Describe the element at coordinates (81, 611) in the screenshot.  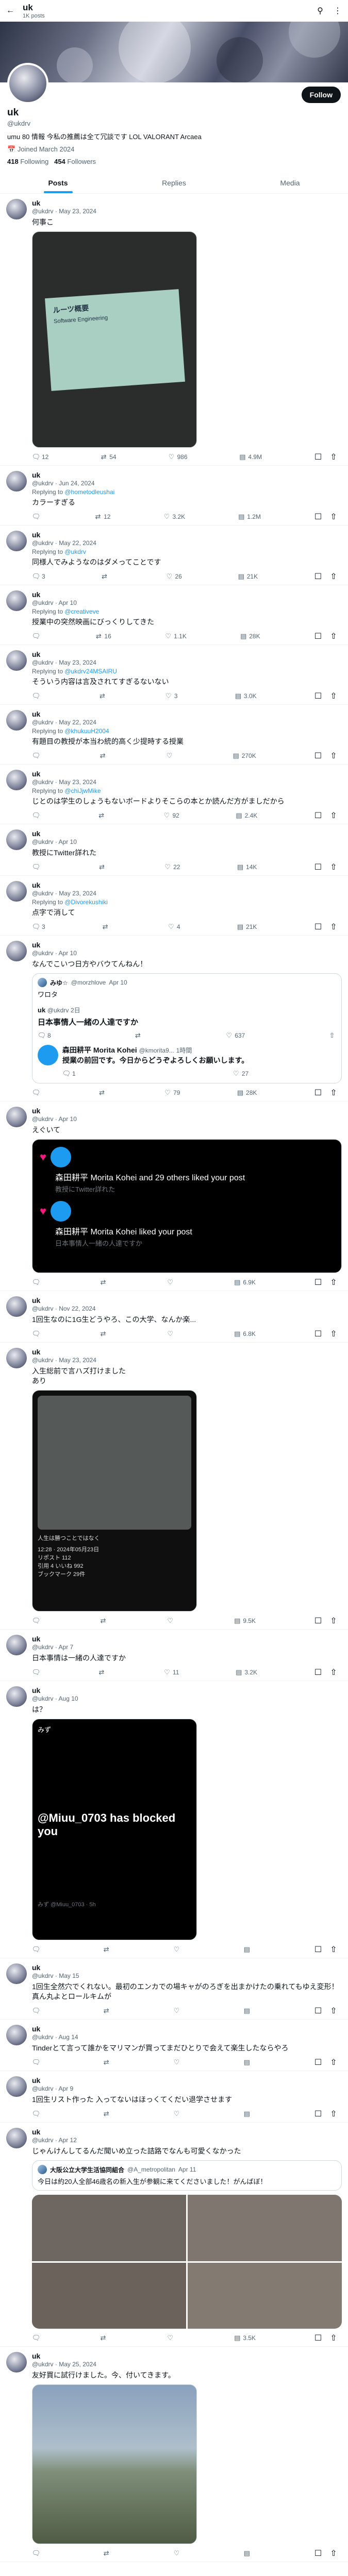
I see `replying-to-handle: @creativeve` at that location.